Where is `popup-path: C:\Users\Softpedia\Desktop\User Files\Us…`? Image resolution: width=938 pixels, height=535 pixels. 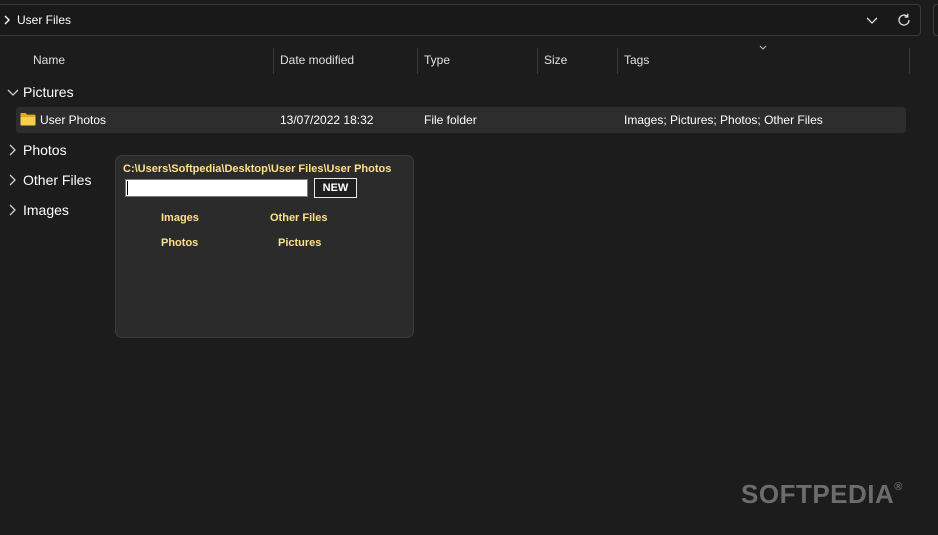 popup-path: C:\Users\Softpedia\Desktop\User Files\Us… is located at coordinates (257, 169).